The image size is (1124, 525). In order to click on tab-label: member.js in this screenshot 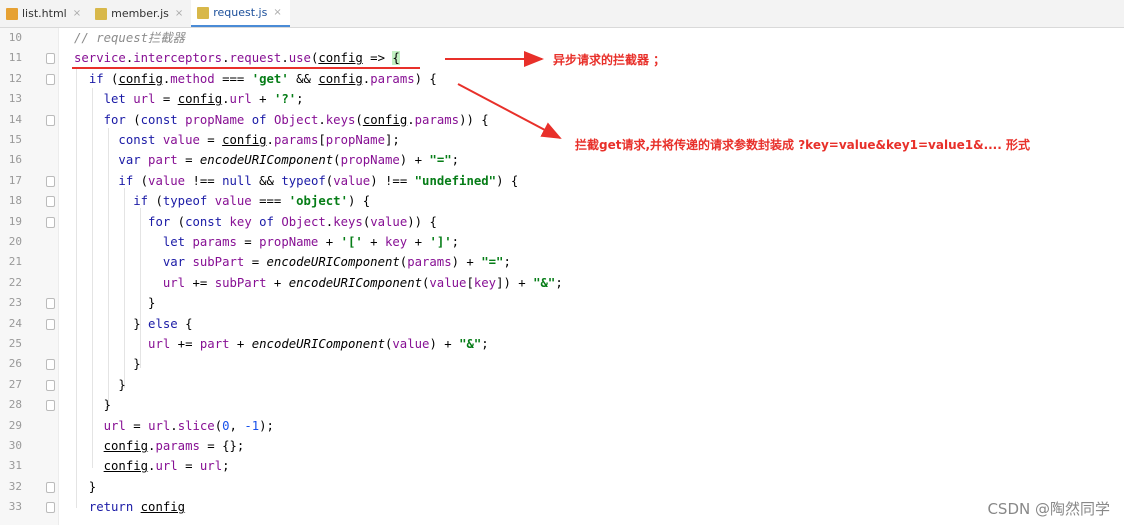, I will do `click(140, 13)`.